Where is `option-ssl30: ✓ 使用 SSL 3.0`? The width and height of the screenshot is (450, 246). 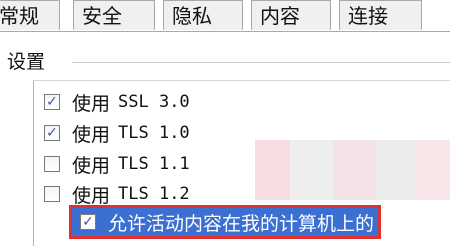 option-ssl30: ✓ 使用 SSL 3.0 is located at coordinates (117, 102).